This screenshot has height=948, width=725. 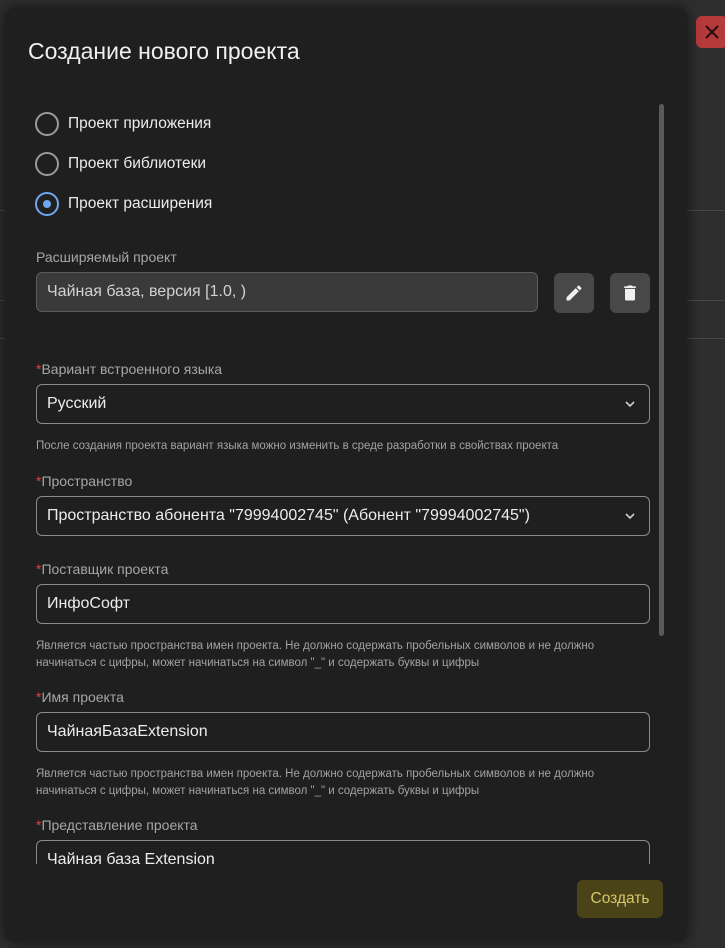 I want to click on radio-library-project: Проект библиотеки, so click(x=120, y=164).